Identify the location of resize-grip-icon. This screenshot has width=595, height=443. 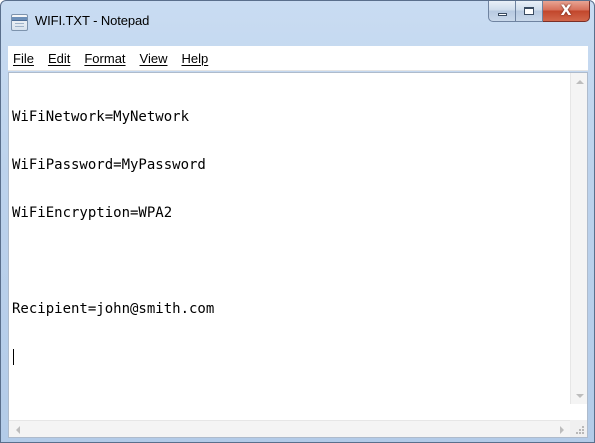
(578, 428).